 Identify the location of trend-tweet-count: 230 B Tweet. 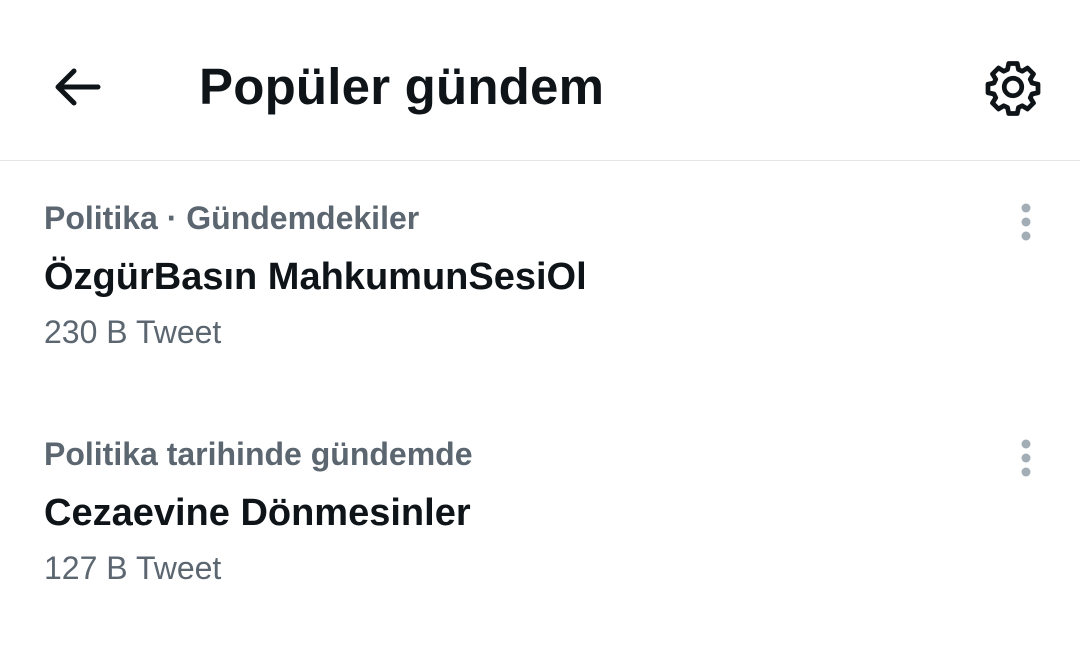
(133, 332).